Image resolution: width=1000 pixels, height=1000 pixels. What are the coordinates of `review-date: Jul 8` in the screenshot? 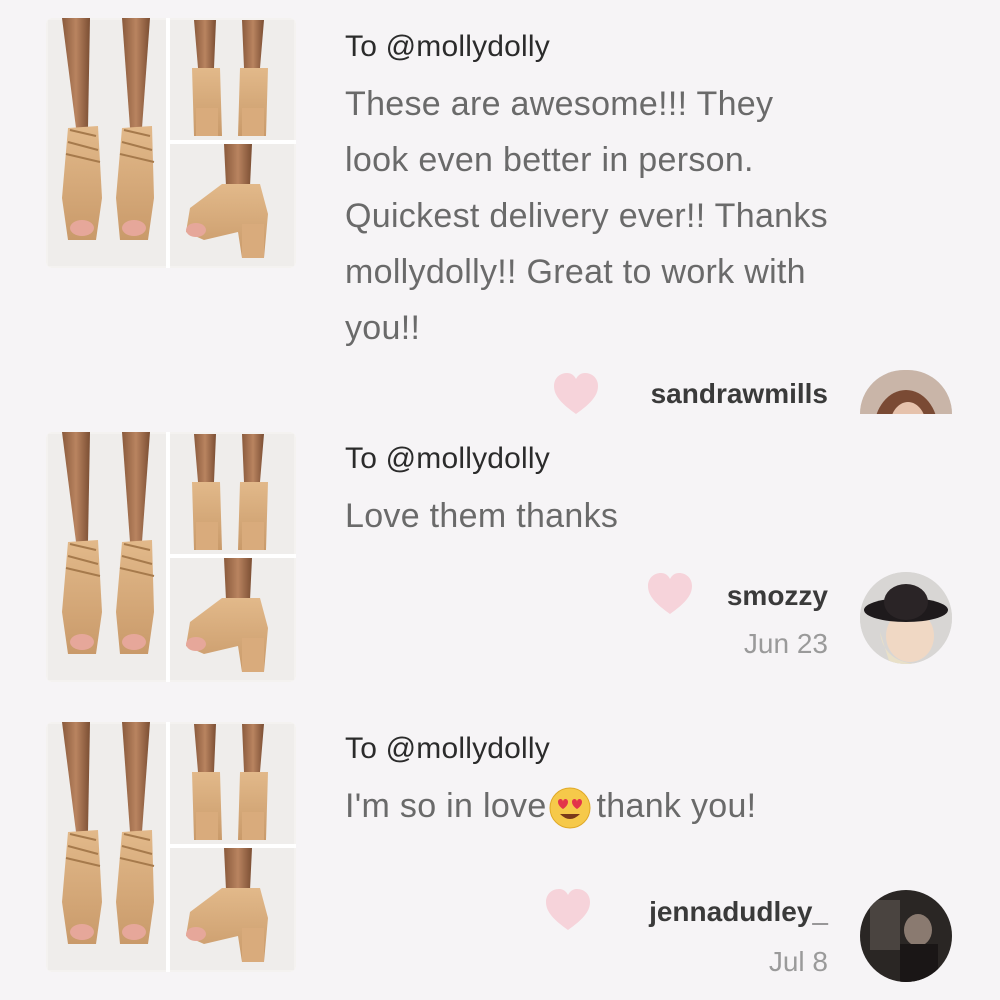 It's located at (798, 961).